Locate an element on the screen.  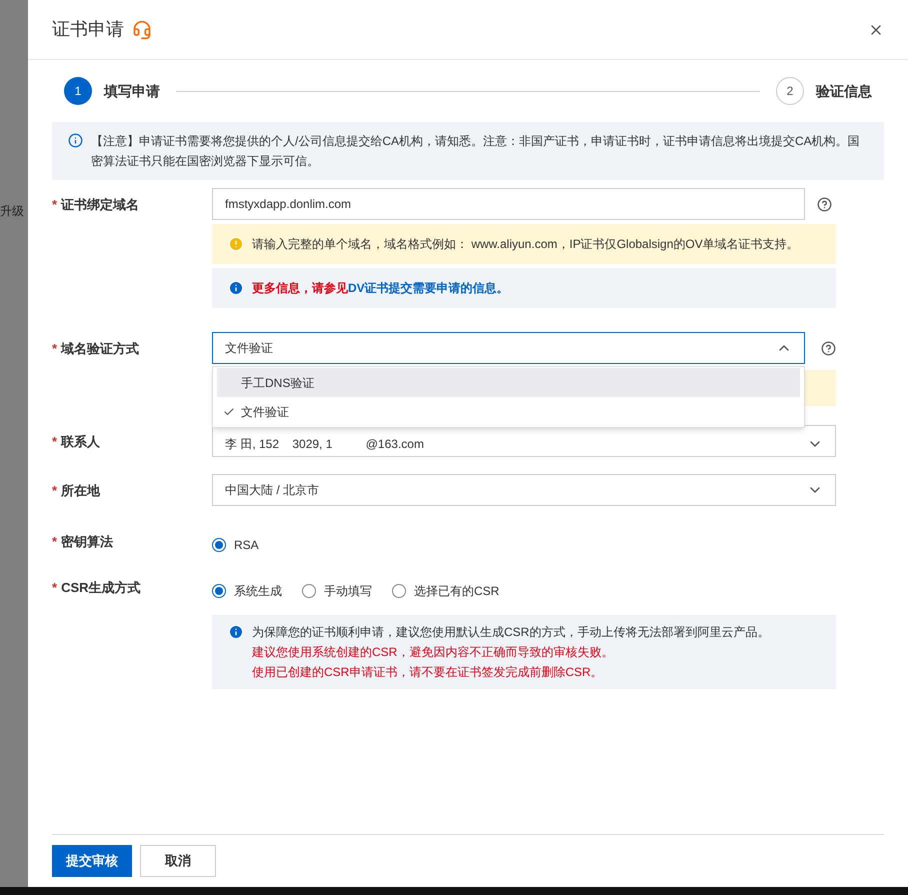
domain-input: fmstyxdapp.donlim.com is located at coordinates (508, 204).